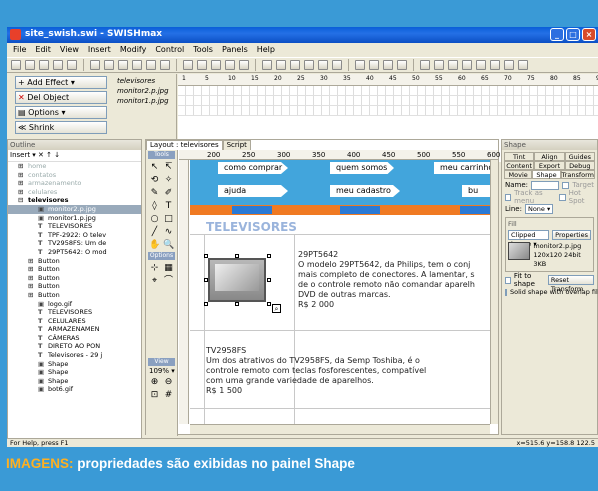  Describe the element at coordinates (365, 191) in the screenshot. I see `nav-button: meu cadastro` at that location.